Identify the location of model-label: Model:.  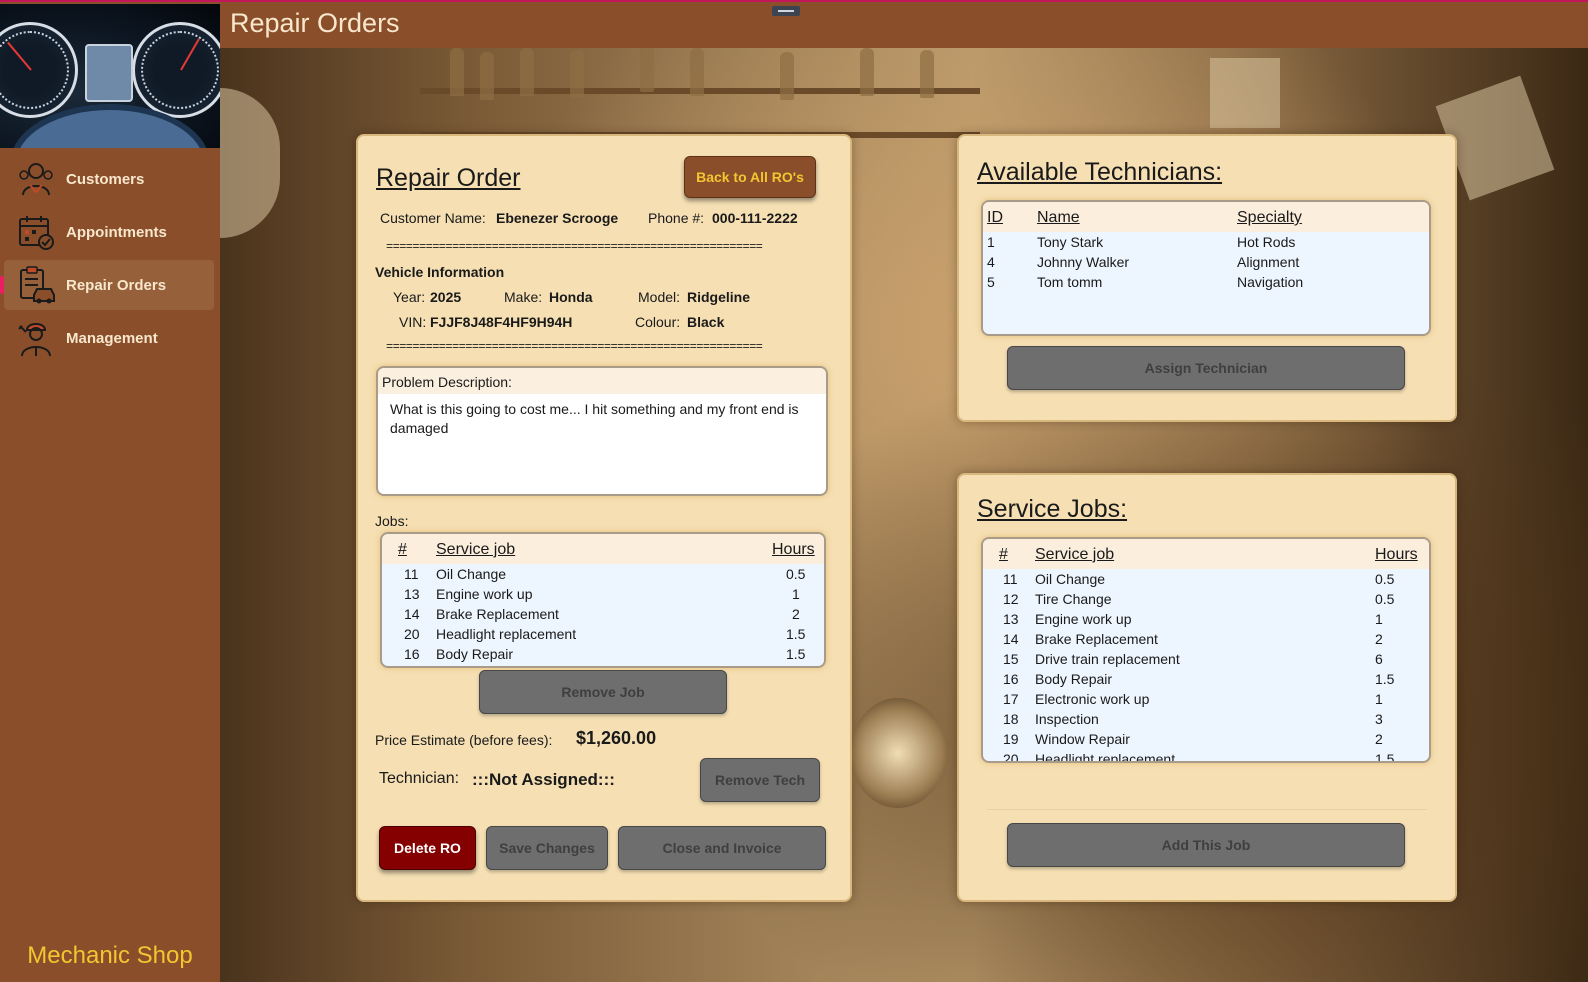
(659, 297).